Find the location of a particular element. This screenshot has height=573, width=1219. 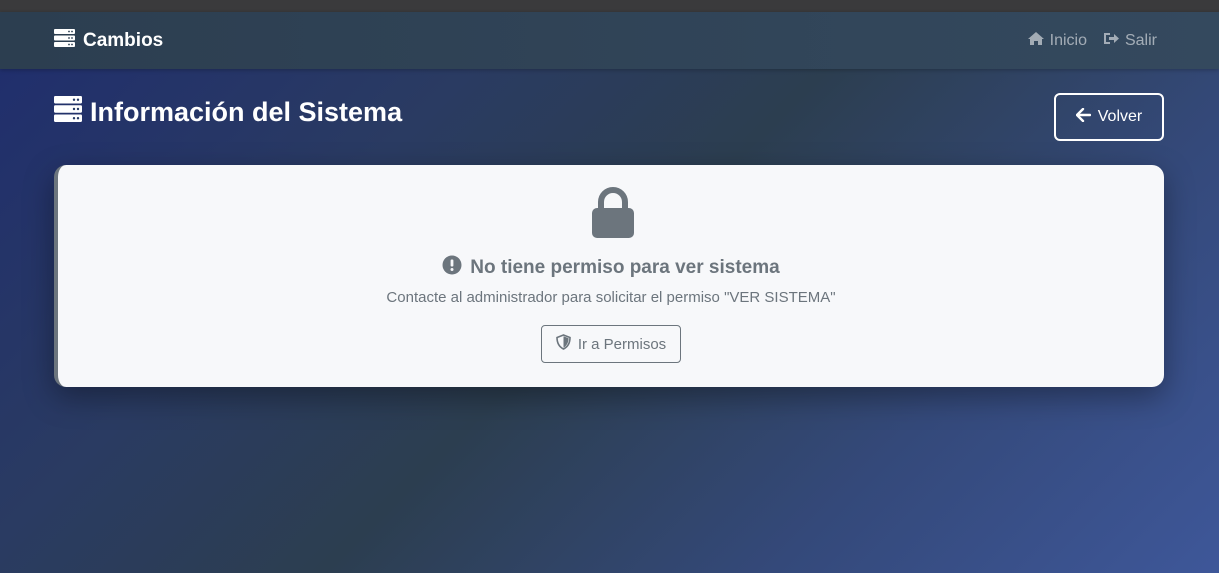

lock-icon is located at coordinates (613, 213).